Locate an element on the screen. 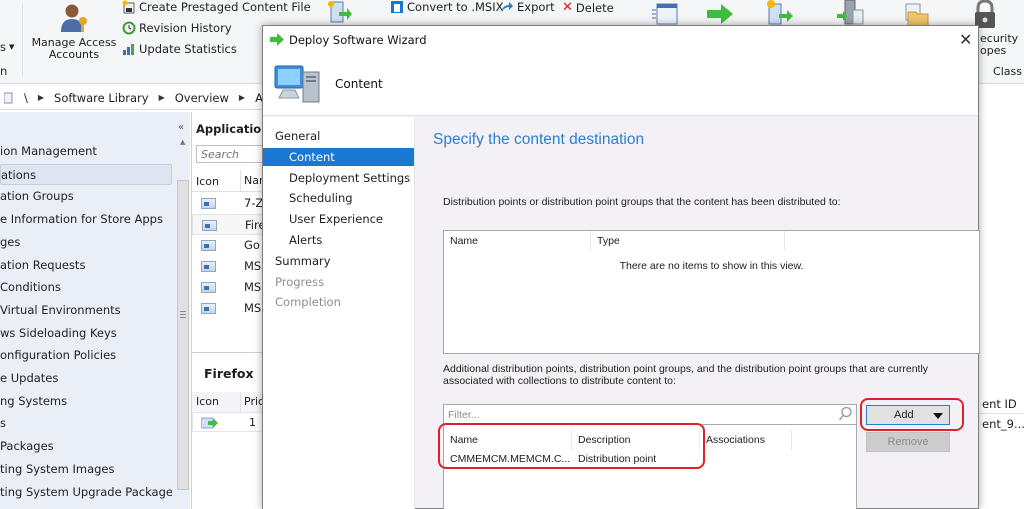 The width and height of the screenshot is (1024, 509). breadcrumb-root: \ is located at coordinates (26, 98).